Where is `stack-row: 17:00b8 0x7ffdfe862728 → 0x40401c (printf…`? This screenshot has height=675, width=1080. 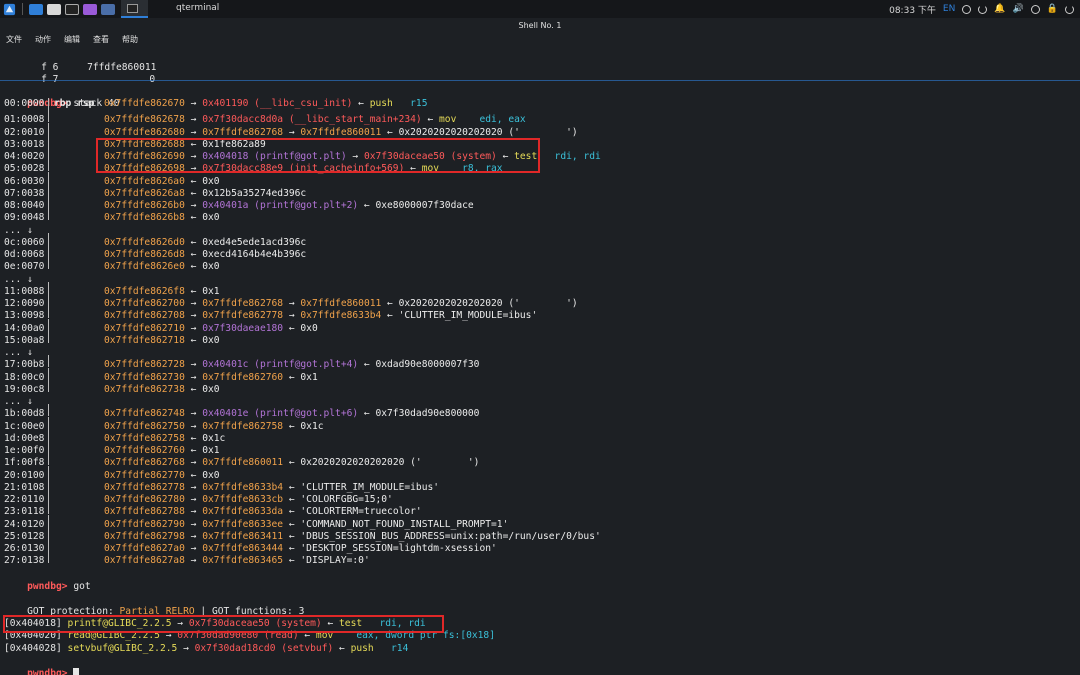 stack-row: 17:00b8 0x7ffdfe862728 → 0x40401c (printf… is located at coordinates (242, 363).